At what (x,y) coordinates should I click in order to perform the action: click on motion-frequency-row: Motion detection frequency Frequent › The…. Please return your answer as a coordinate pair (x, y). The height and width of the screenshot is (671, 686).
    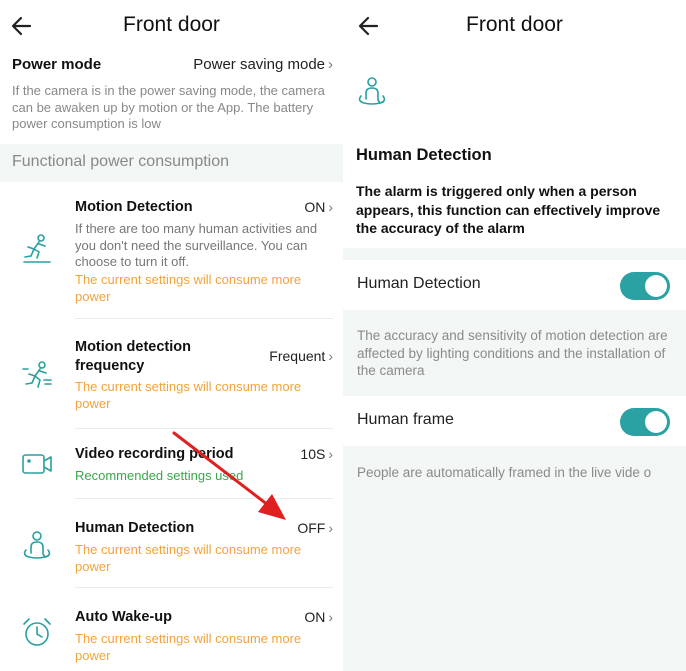
    Looking at the image, I should click on (171, 377).